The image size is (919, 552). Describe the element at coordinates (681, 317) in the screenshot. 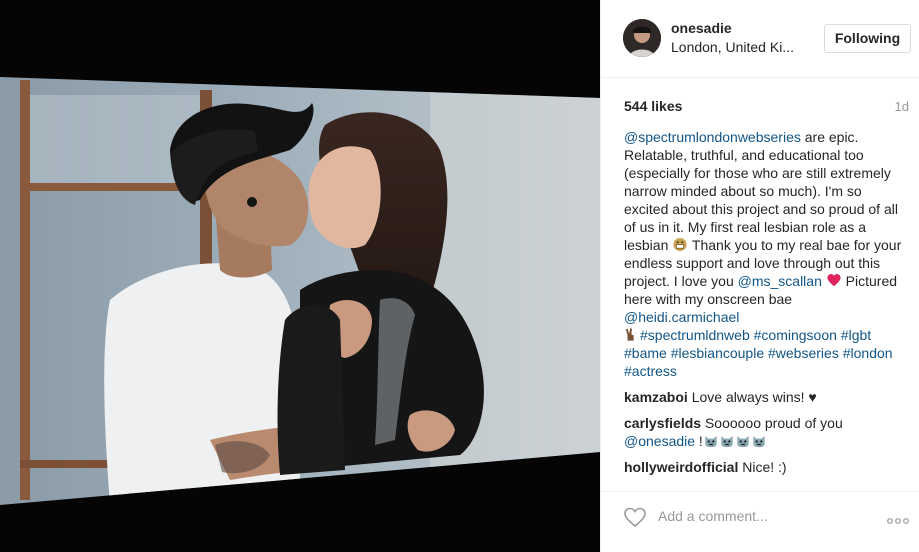

I see `mention-link: @heidi.carmichael` at that location.